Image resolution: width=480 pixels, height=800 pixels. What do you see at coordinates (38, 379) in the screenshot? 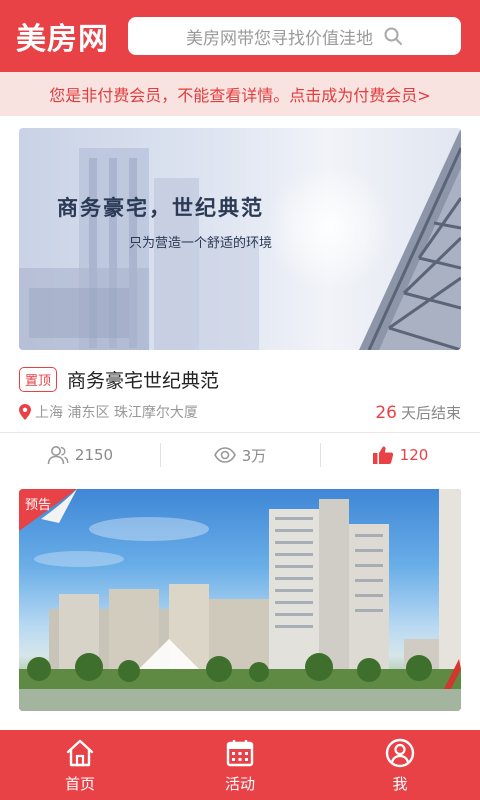
I see `pinned-tag: 置顶` at bounding box center [38, 379].